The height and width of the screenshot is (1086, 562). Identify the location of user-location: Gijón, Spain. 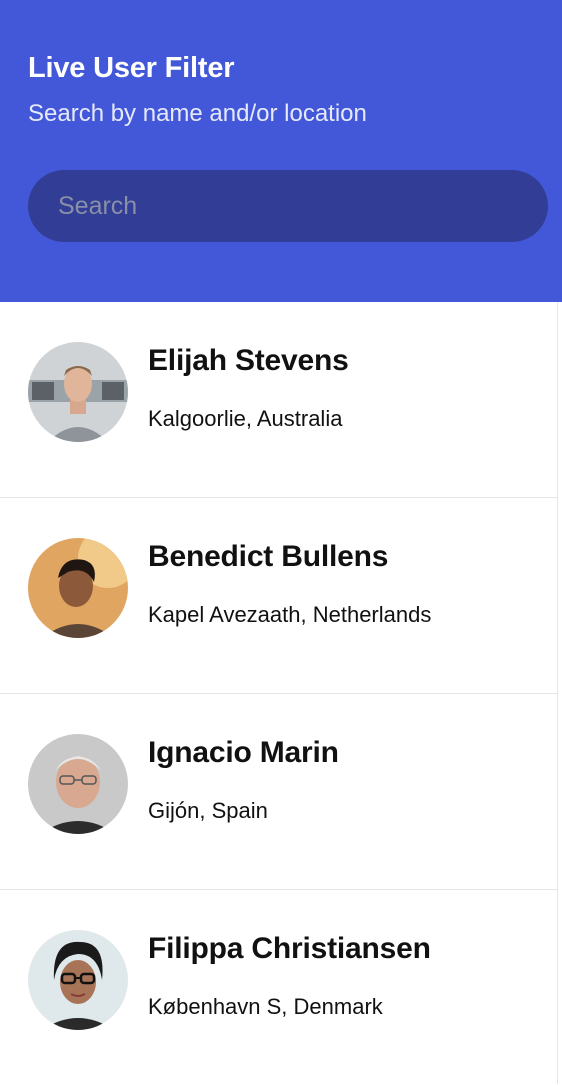
(208, 810).